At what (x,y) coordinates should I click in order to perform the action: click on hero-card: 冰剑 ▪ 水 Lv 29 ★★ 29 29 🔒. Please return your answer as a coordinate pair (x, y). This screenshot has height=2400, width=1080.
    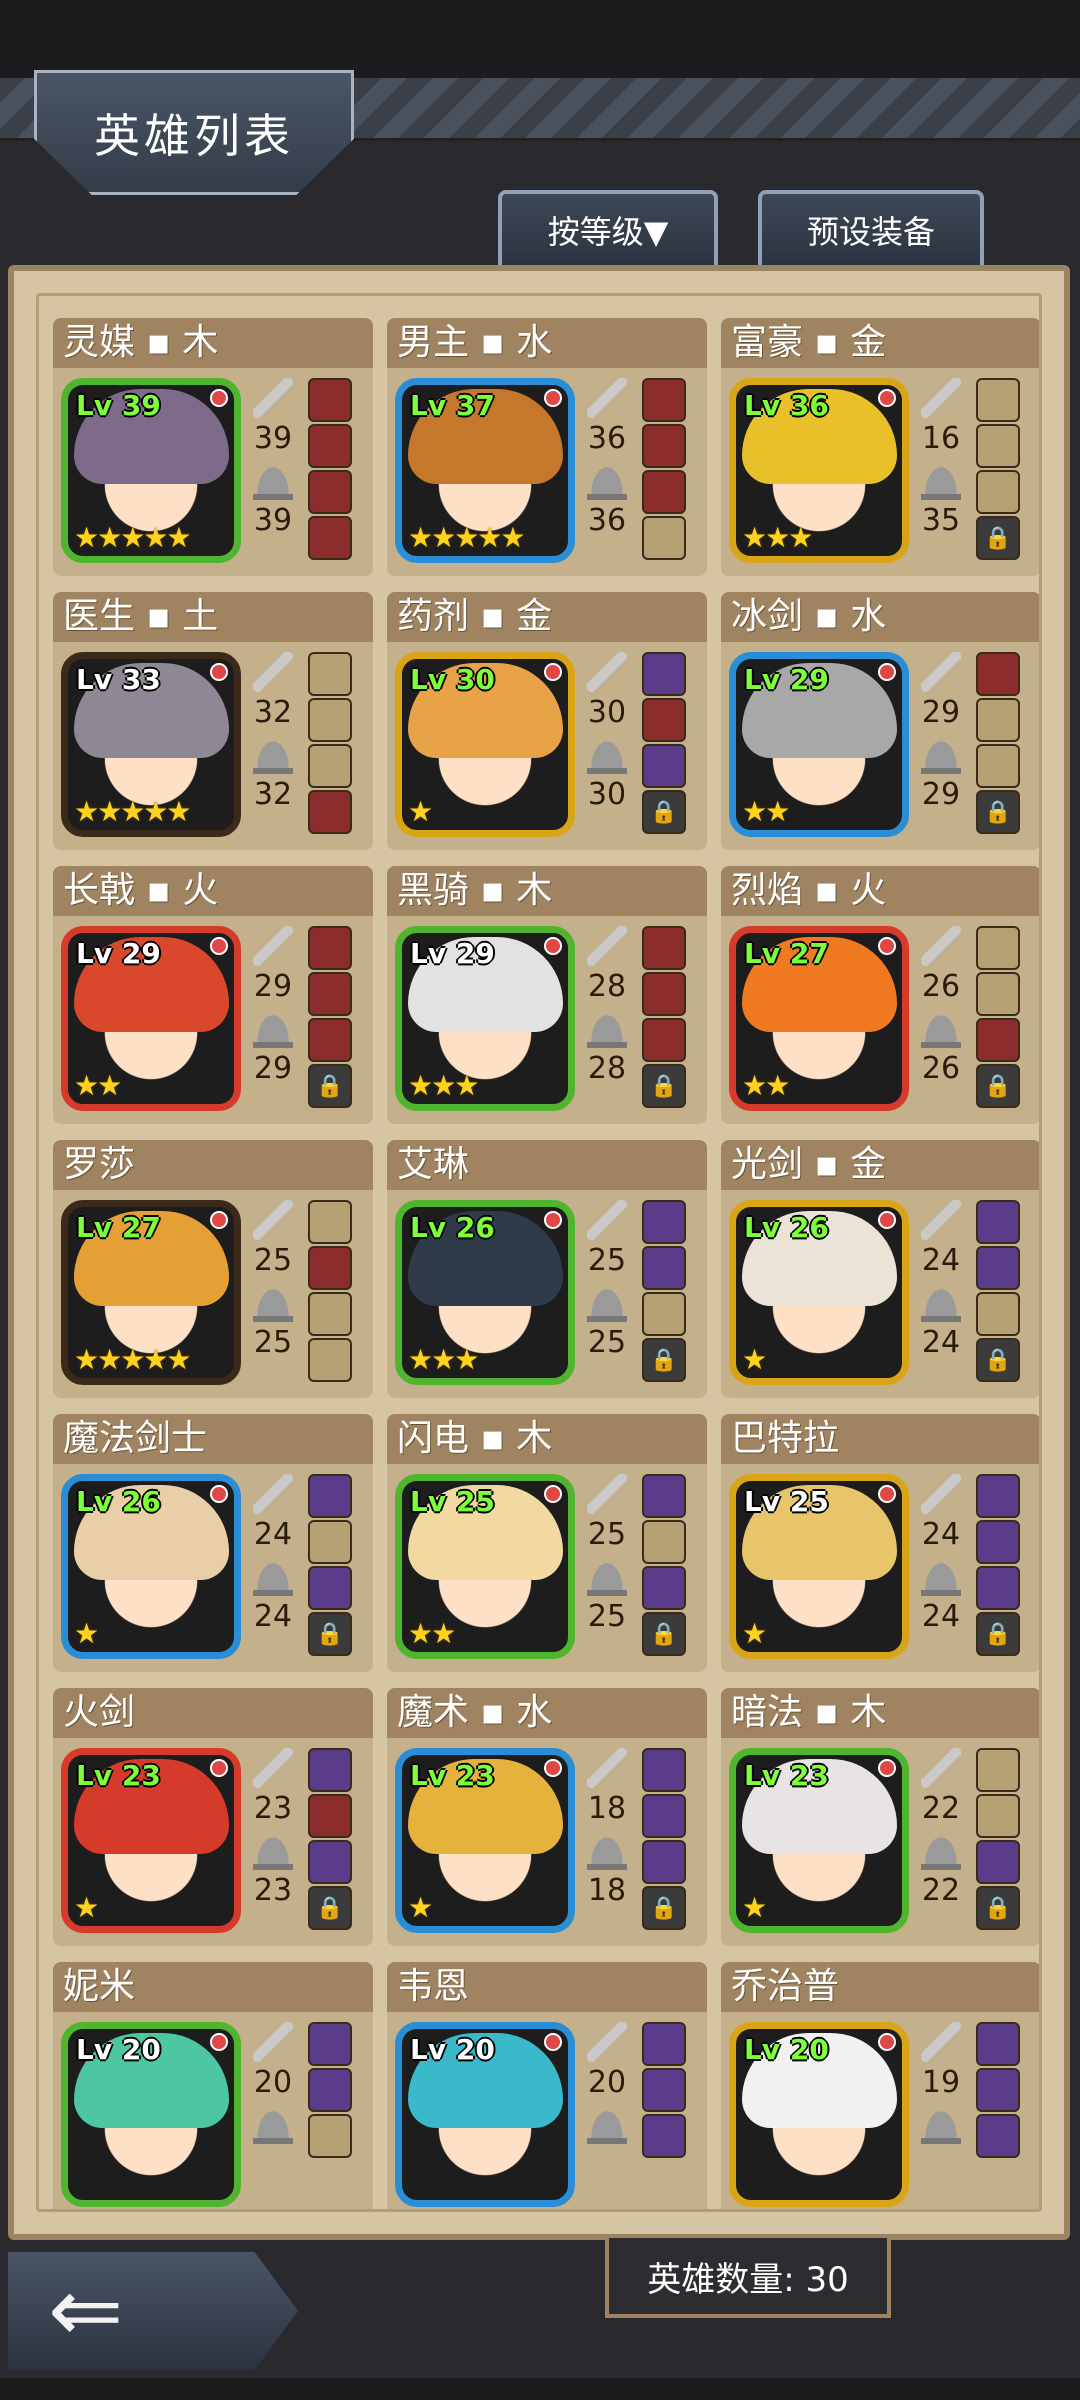
    Looking at the image, I should click on (880, 721).